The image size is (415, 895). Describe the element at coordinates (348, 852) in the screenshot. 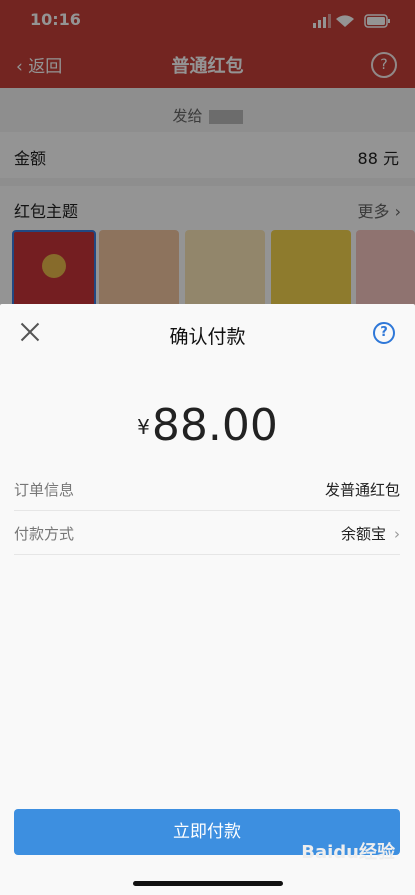

I see `watermark: Baidu经验` at that location.